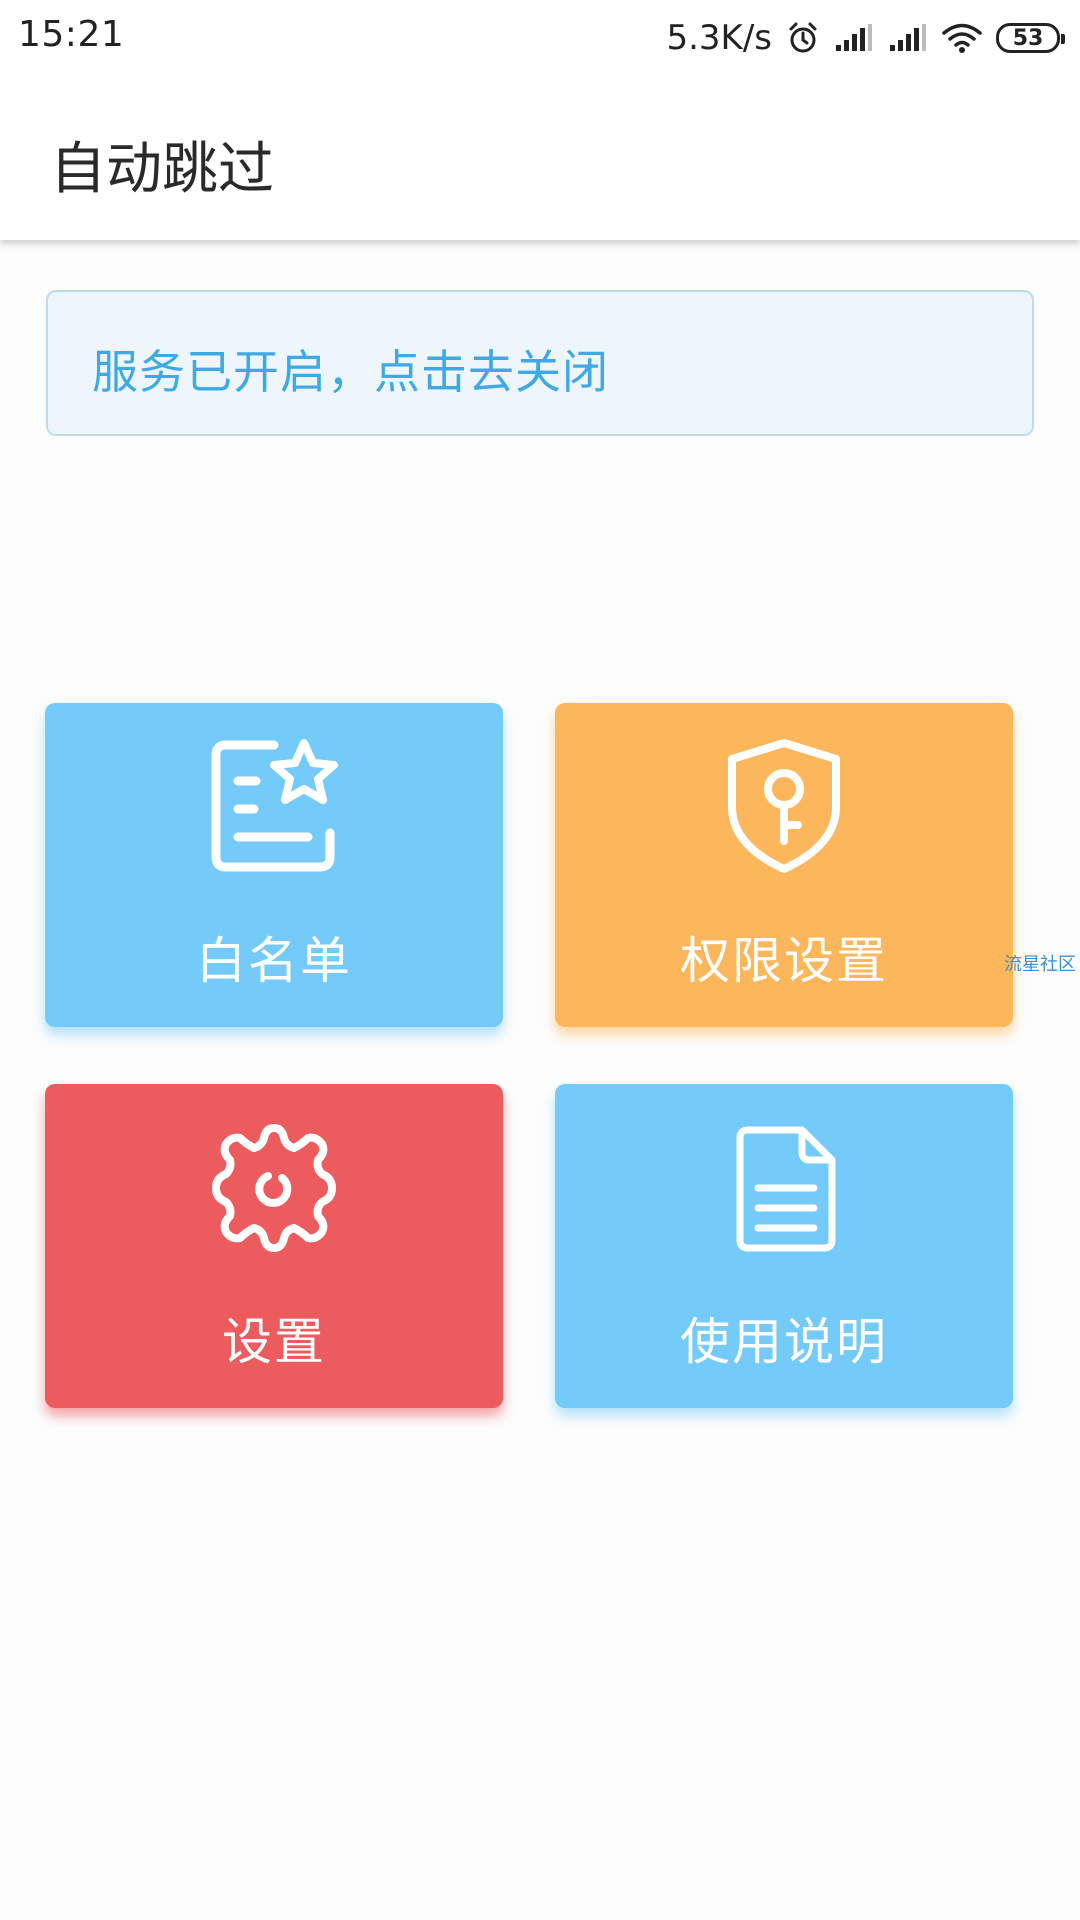 The width and height of the screenshot is (1080, 1920). What do you see at coordinates (784, 1188) in the screenshot?
I see `document-icon` at bounding box center [784, 1188].